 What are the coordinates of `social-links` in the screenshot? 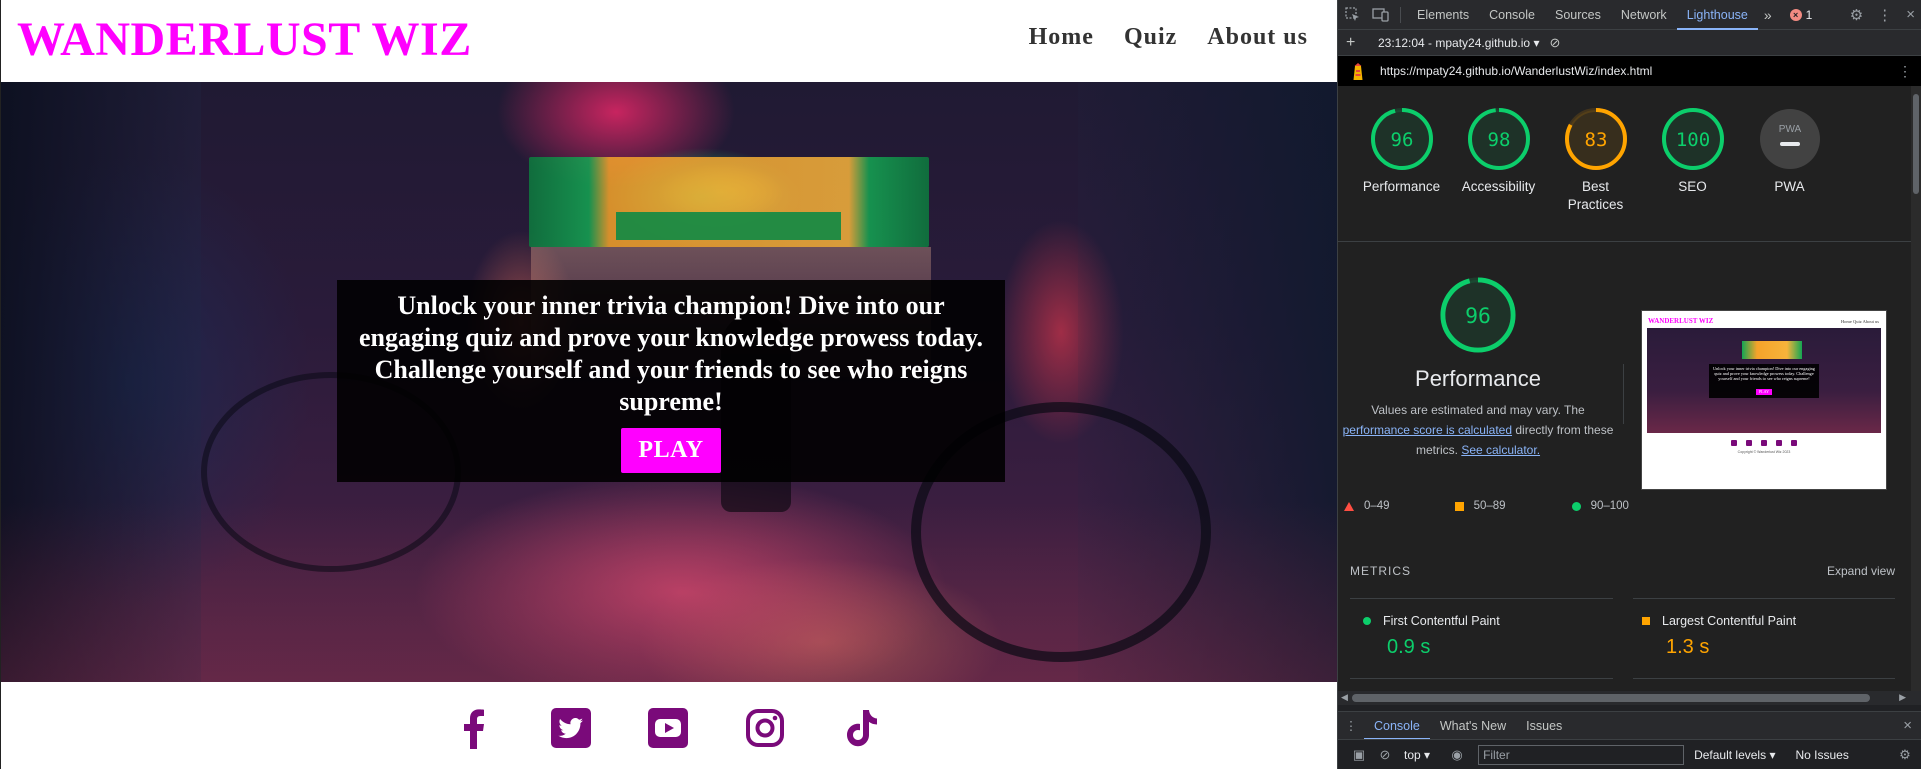 It's located at (668, 728).